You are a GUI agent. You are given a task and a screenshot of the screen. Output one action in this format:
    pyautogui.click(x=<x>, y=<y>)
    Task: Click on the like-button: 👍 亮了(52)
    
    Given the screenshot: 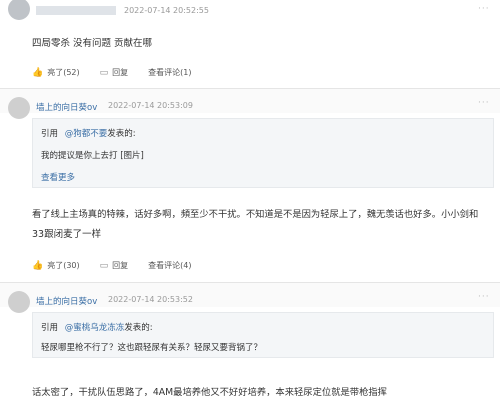 What is the action you would take?
    pyautogui.click(x=56, y=72)
    